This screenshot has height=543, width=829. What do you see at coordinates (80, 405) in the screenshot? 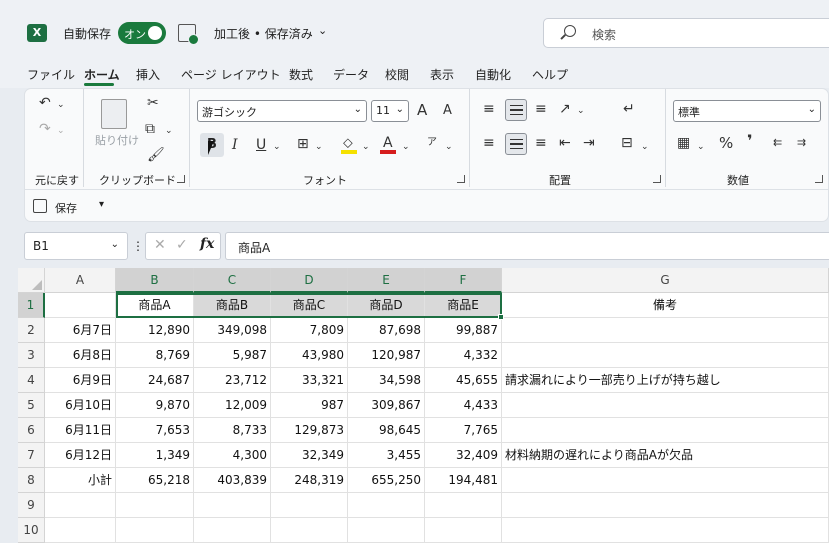
I see `cell-a5: 6月10日` at bounding box center [80, 405].